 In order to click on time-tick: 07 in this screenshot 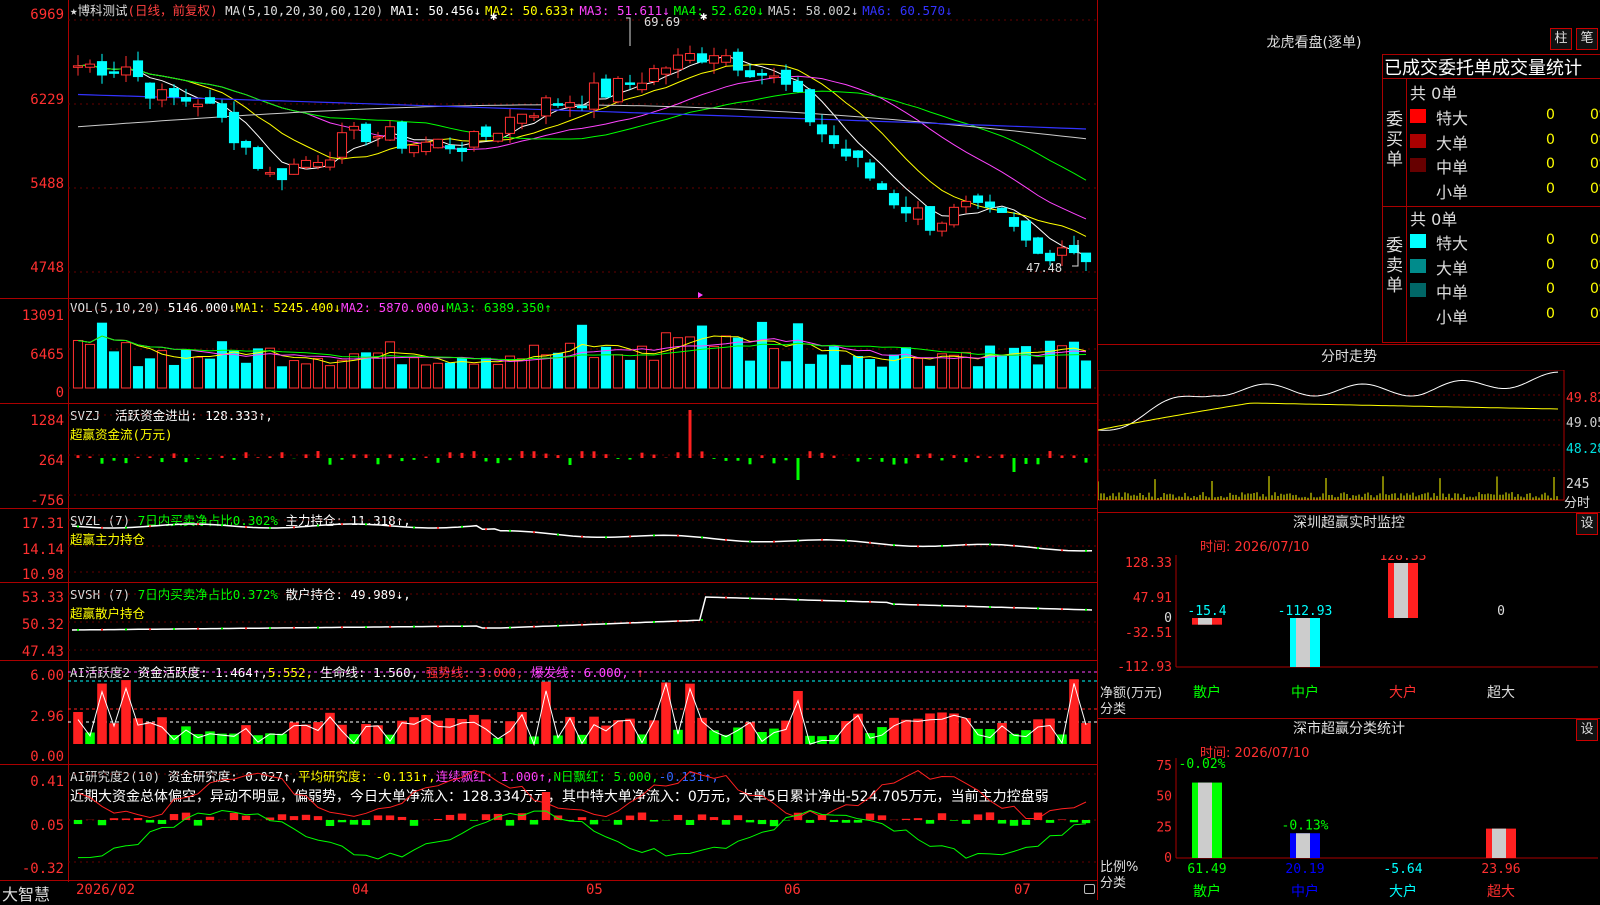, I will do `click(1022, 890)`.